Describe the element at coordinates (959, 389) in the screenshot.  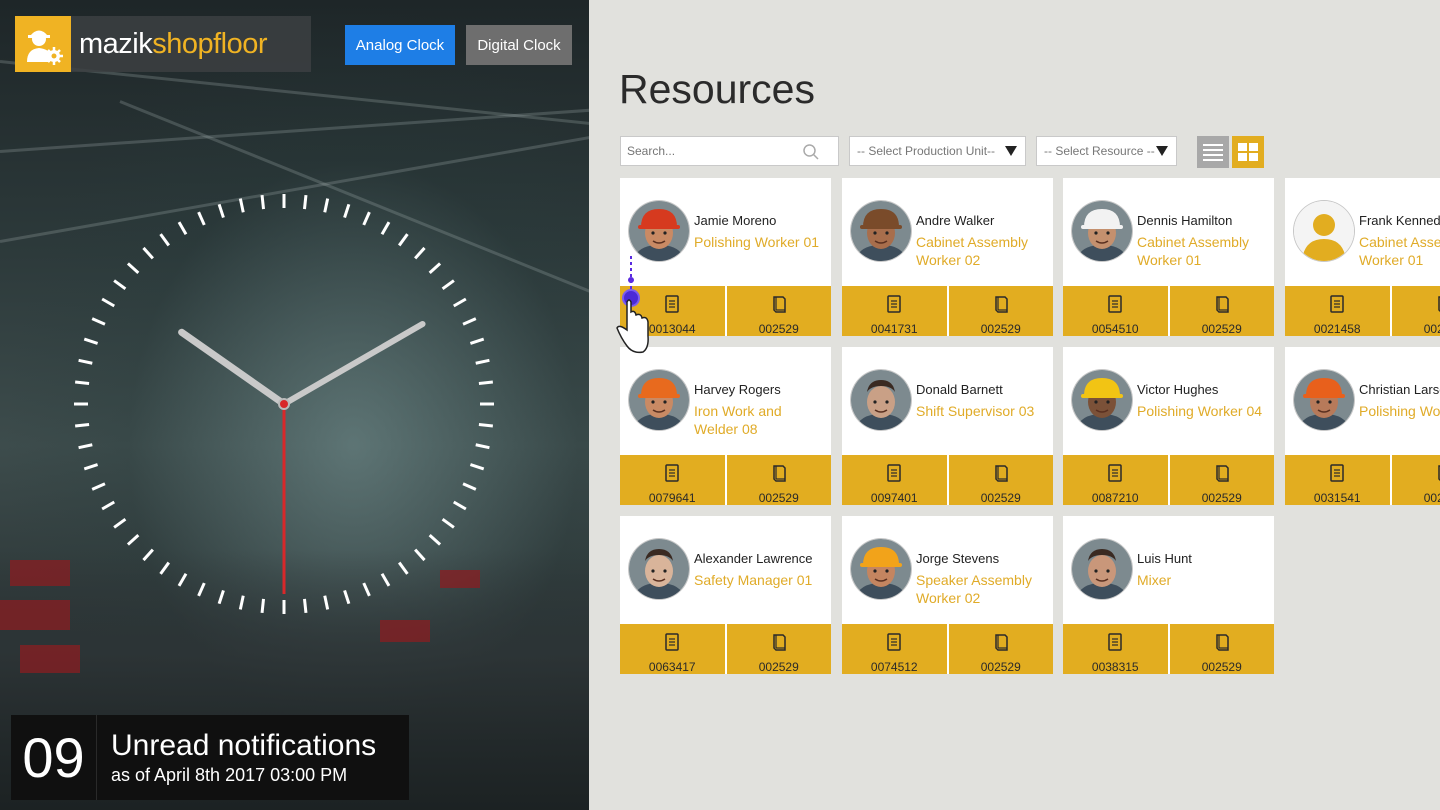
I see `resource-name: Donald Barnett` at that location.